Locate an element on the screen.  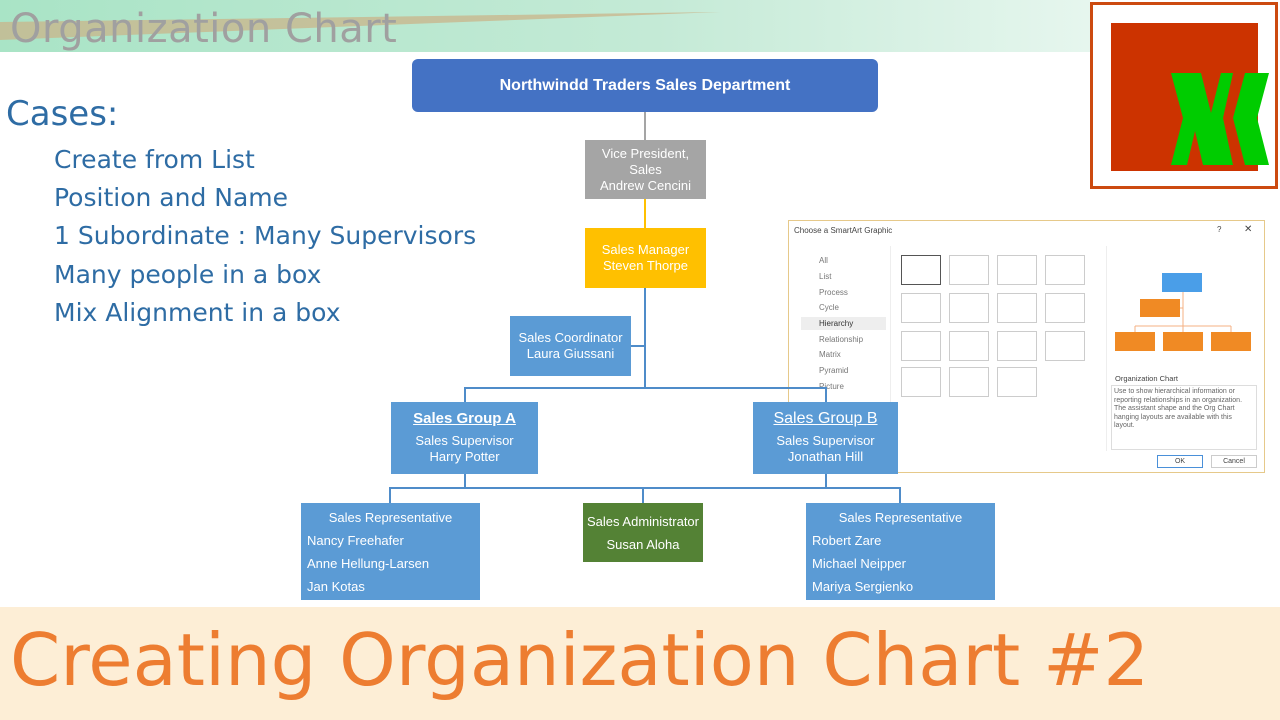
logo-x-icon is located at coordinates (1220, 119).